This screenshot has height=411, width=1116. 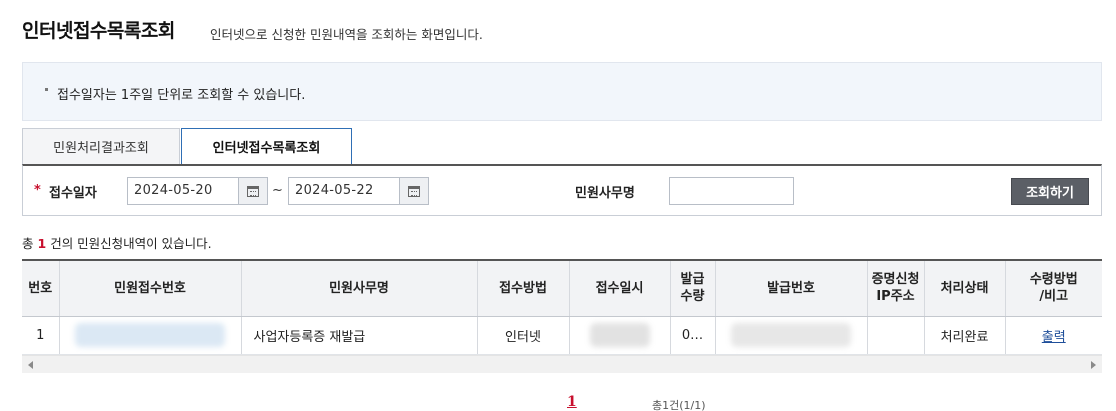 What do you see at coordinates (619, 288) in the screenshot?
I see `col-header-received-at: 접수일시` at bounding box center [619, 288].